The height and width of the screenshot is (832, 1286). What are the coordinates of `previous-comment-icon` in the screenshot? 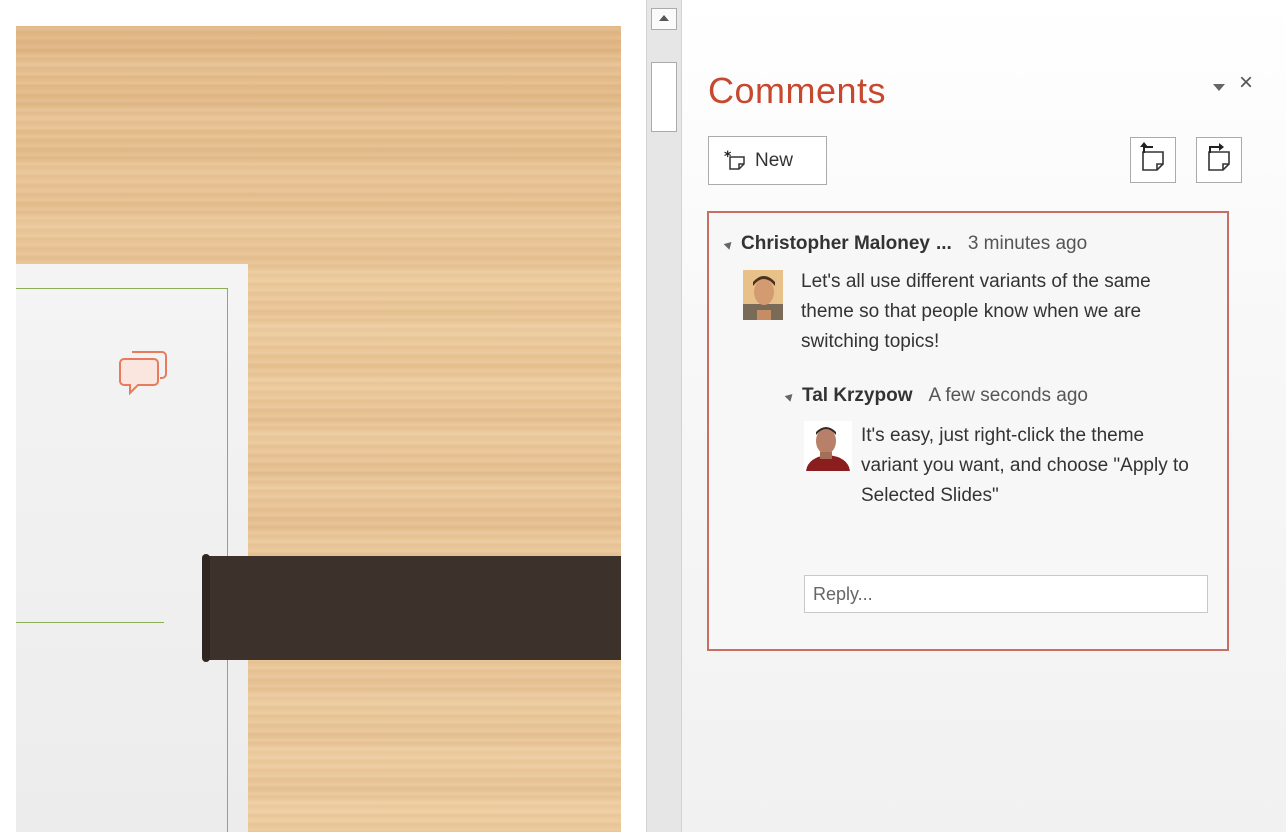 It's located at (1153, 160).